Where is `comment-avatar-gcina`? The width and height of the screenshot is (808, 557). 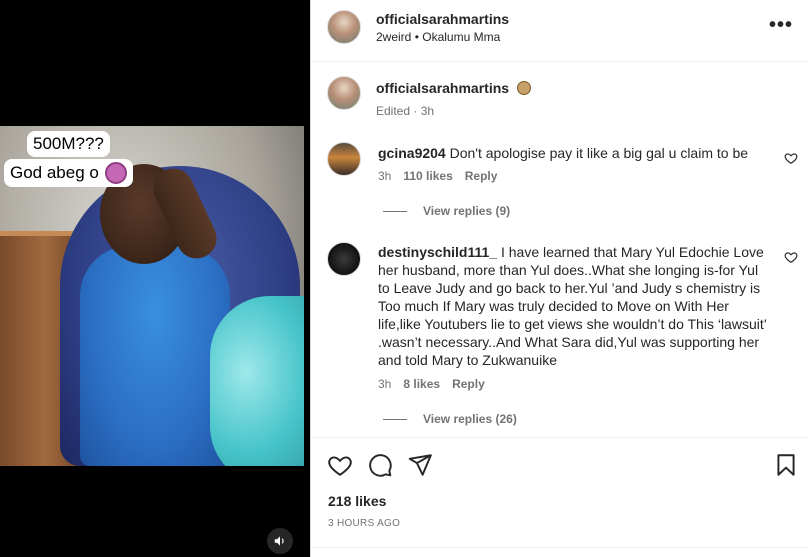 comment-avatar-gcina is located at coordinates (344, 159).